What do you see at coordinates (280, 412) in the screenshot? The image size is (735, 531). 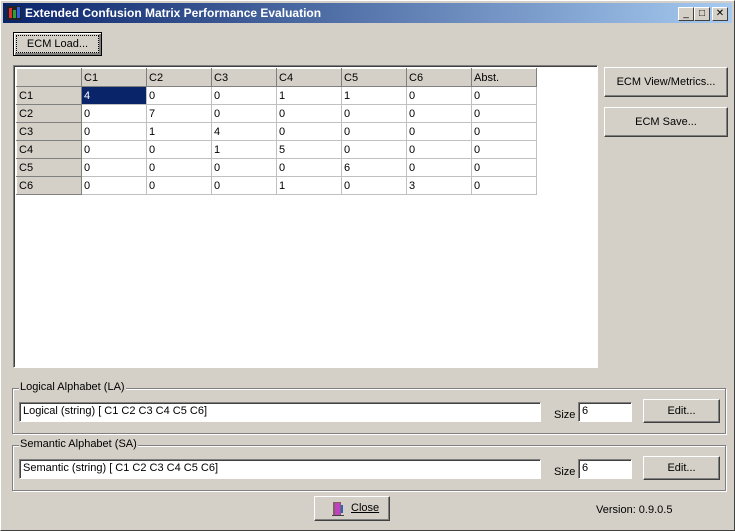 I see `logical-alphabet-field: Logical (string) [ C1 C2 C3 C4 C5 C6]` at bounding box center [280, 412].